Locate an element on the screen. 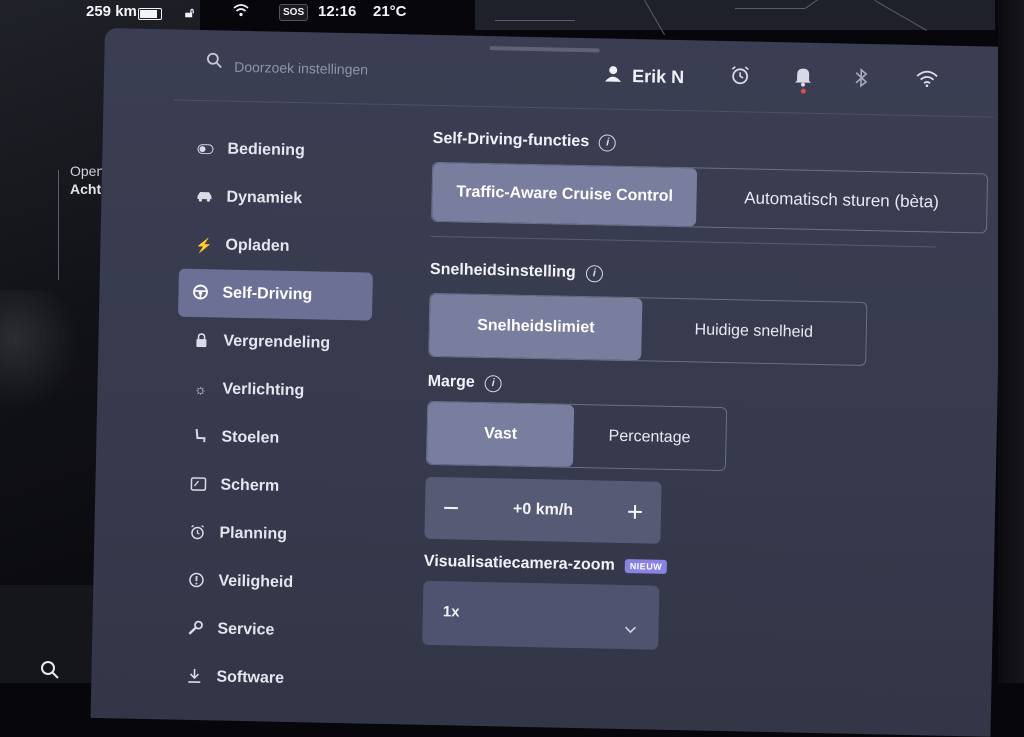 The width and height of the screenshot is (1024, 737). toggle-icon is located at coordinates (205, 149).